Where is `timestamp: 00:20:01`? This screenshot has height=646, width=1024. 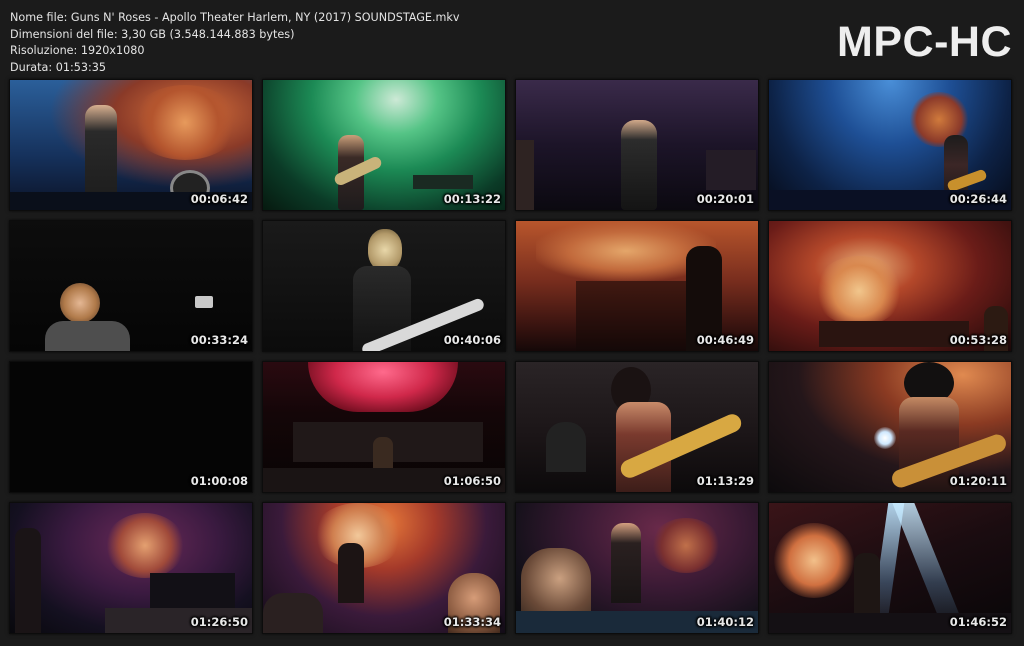 timestamp: 00:20:01 is located at coordinates (725, 199).